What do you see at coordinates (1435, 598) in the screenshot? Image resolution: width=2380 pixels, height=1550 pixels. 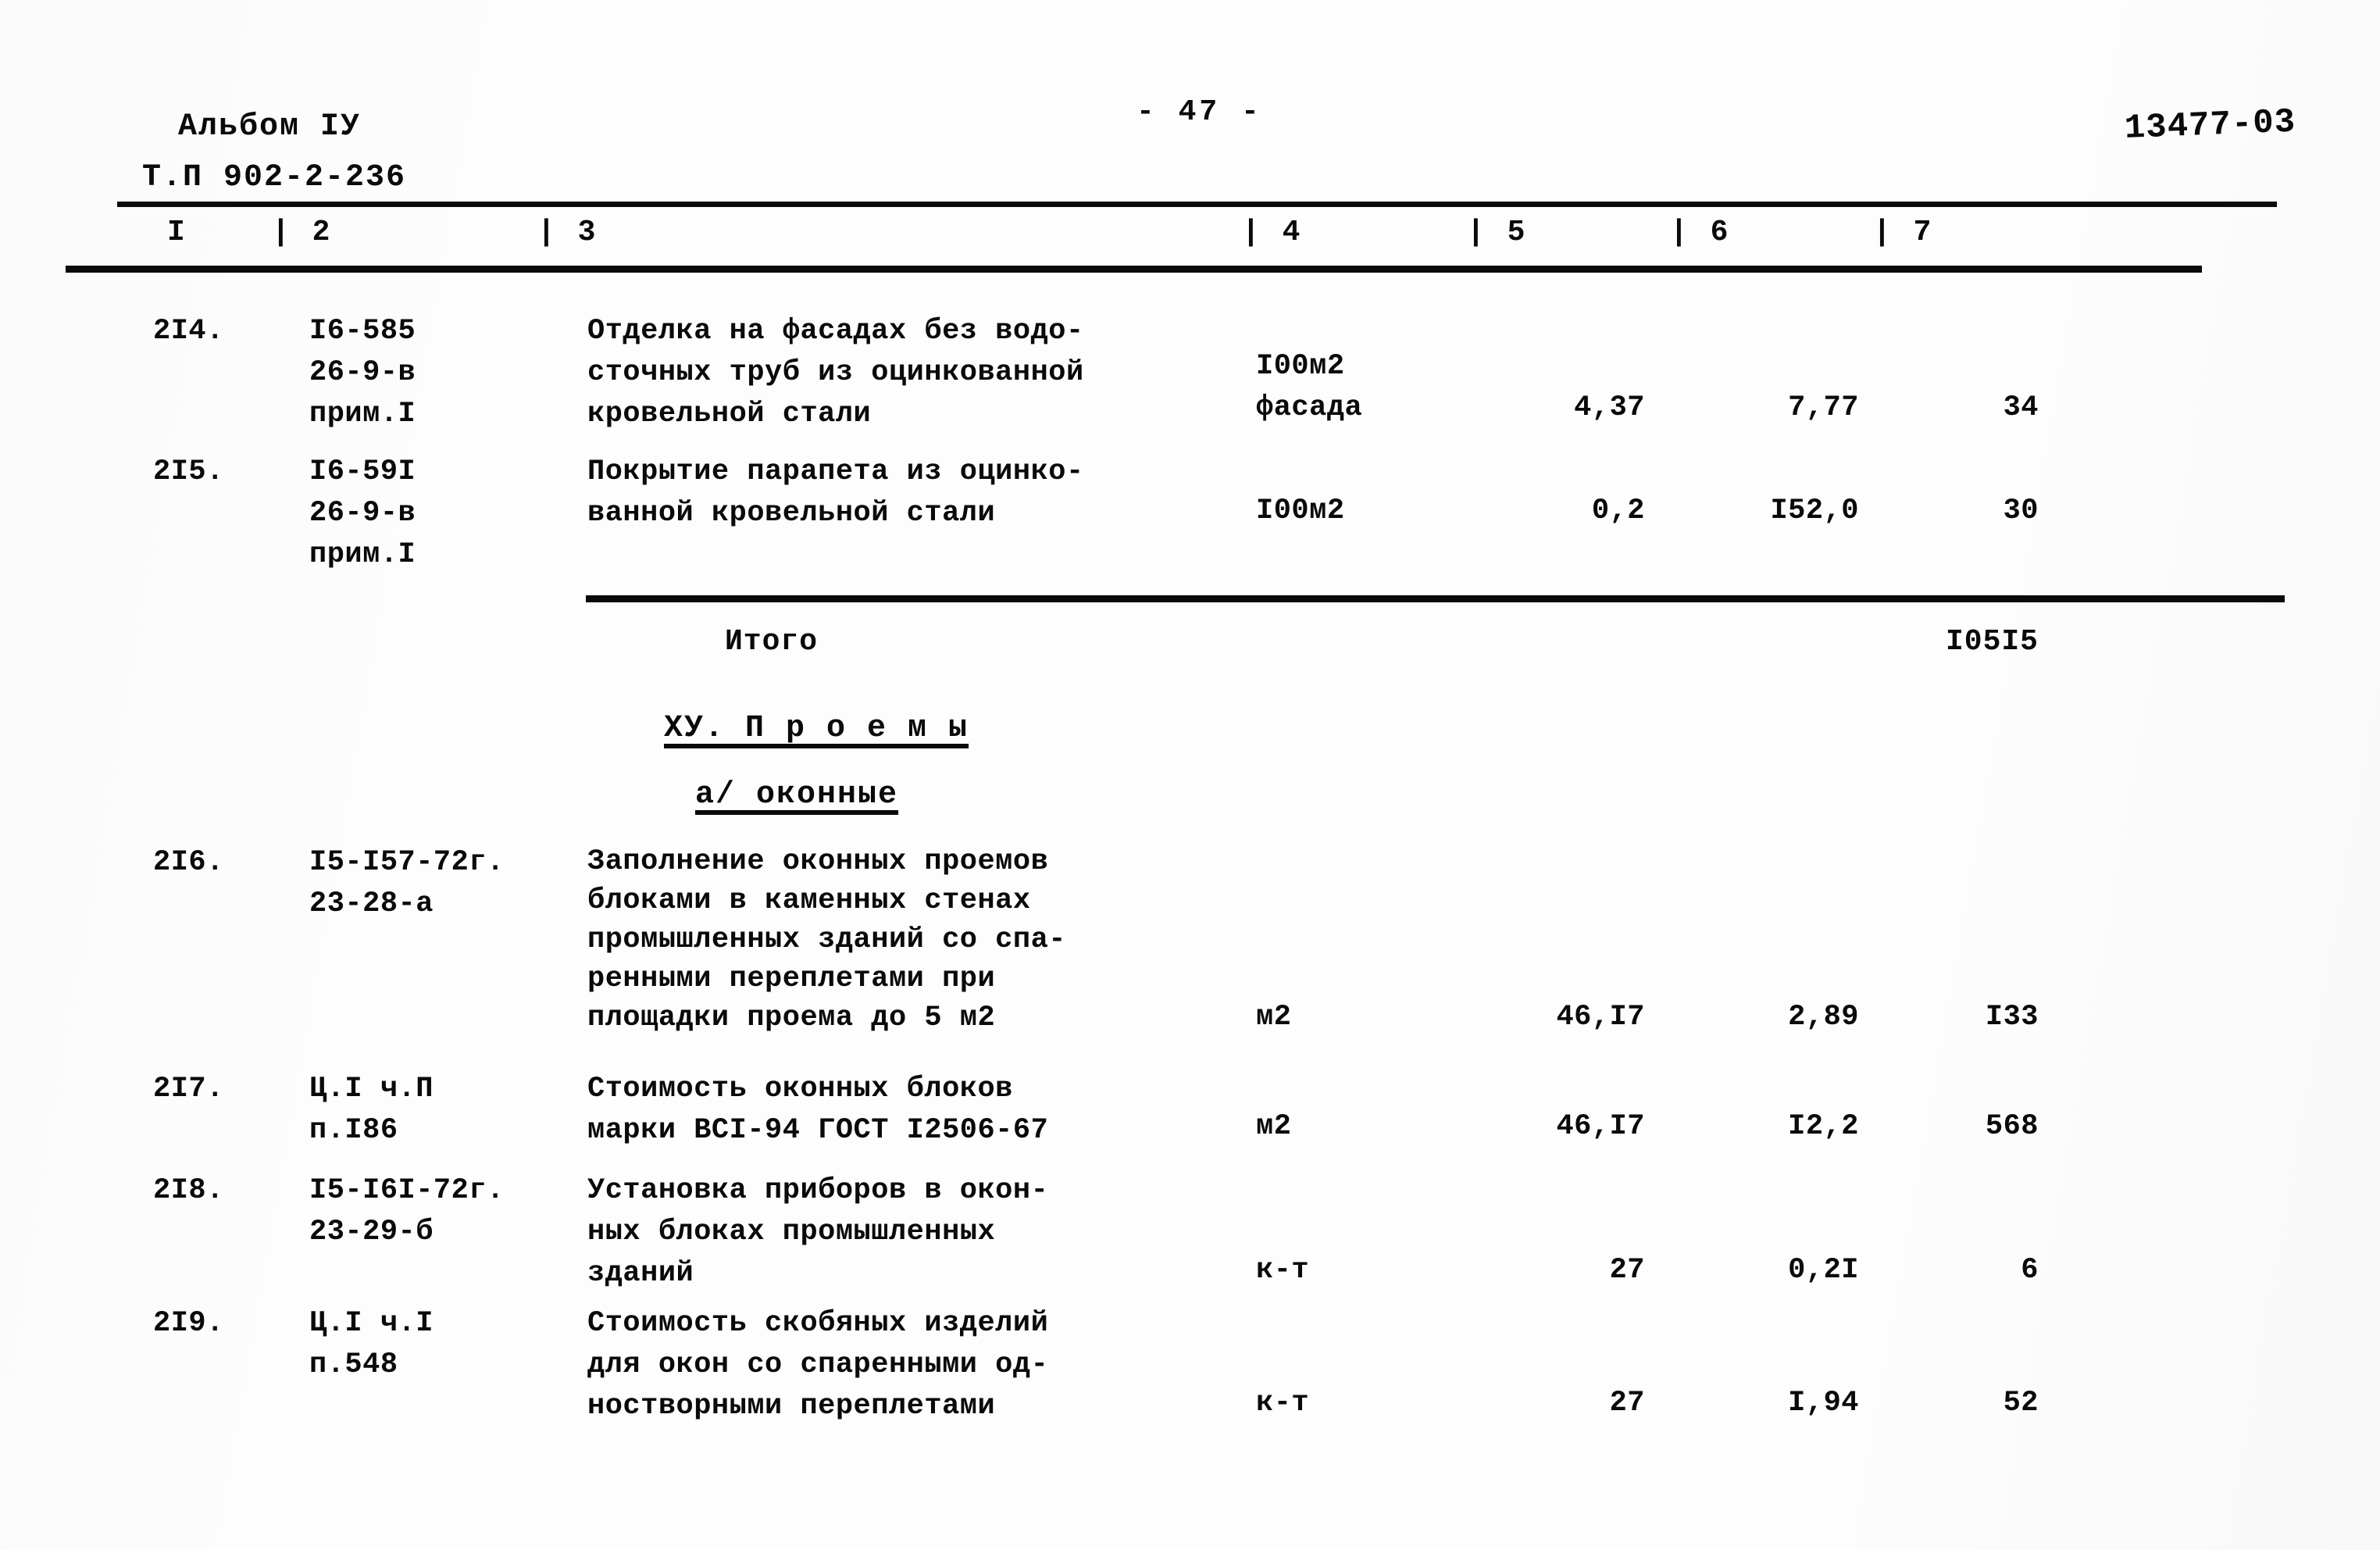 I see `subtotal-divider` at bounding box center [1435, 598].